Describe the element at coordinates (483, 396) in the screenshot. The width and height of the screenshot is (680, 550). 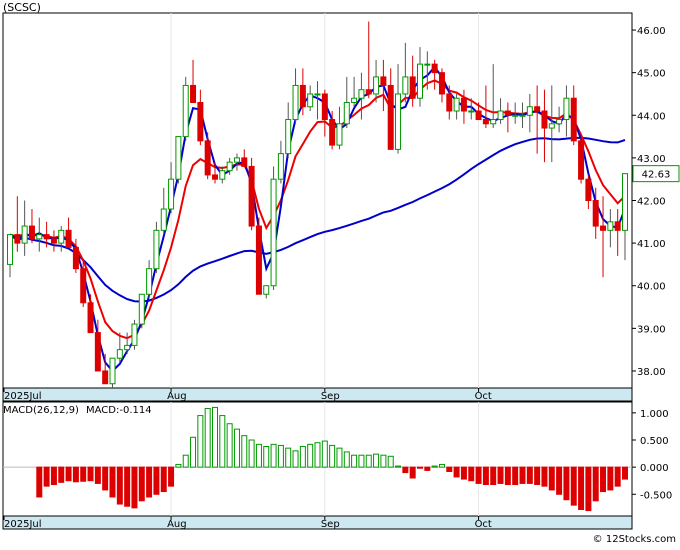
I see `date-tick-label: Oct` at that location.